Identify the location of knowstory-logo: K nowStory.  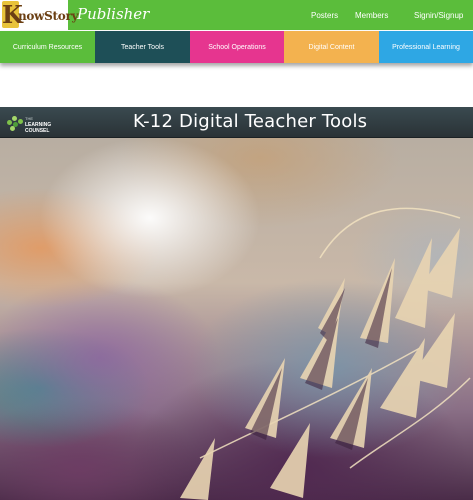
(39, 15).